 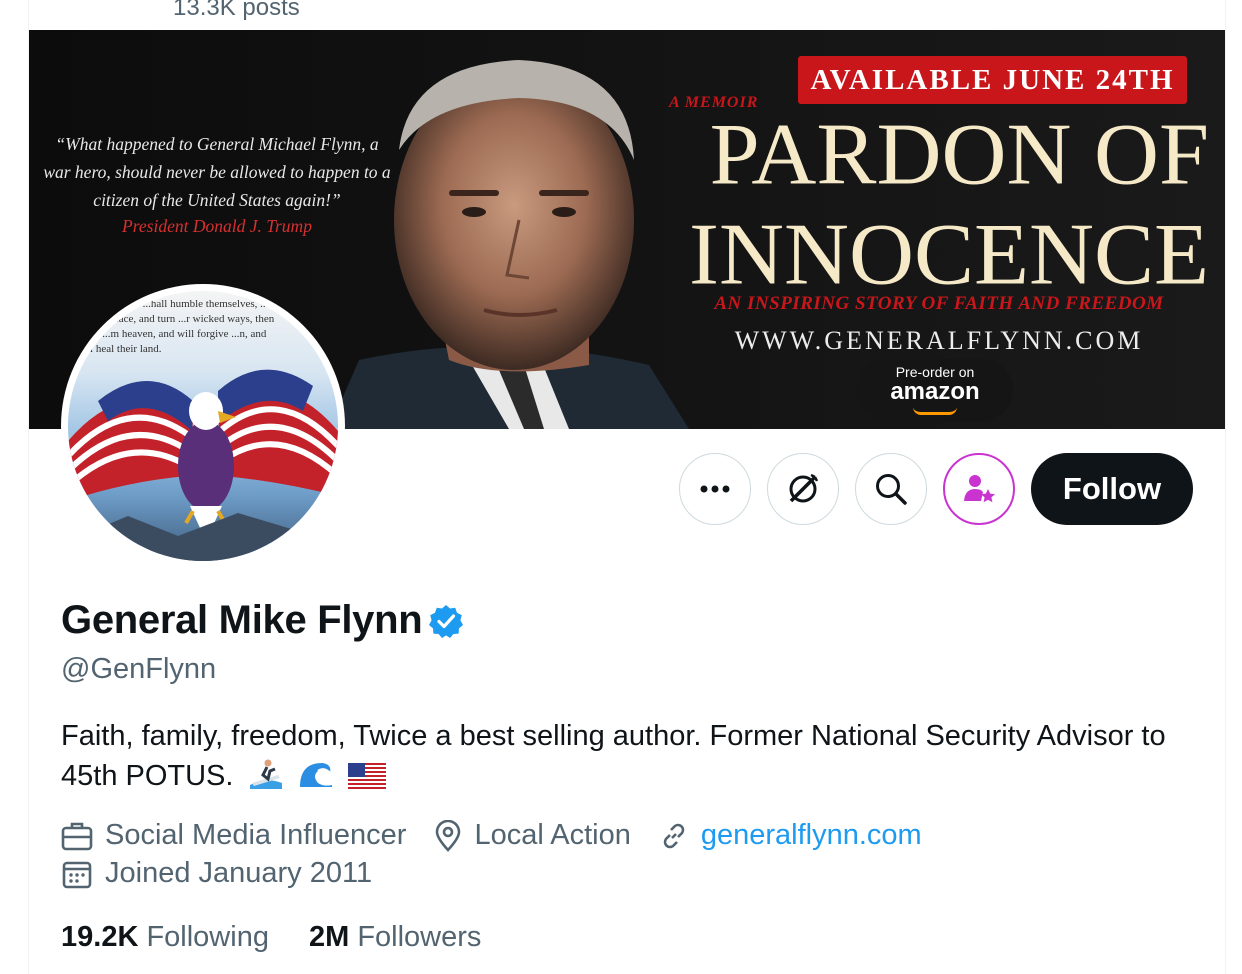 I want to click on post-count: 13.3K posts, so click(x=236, y=10).